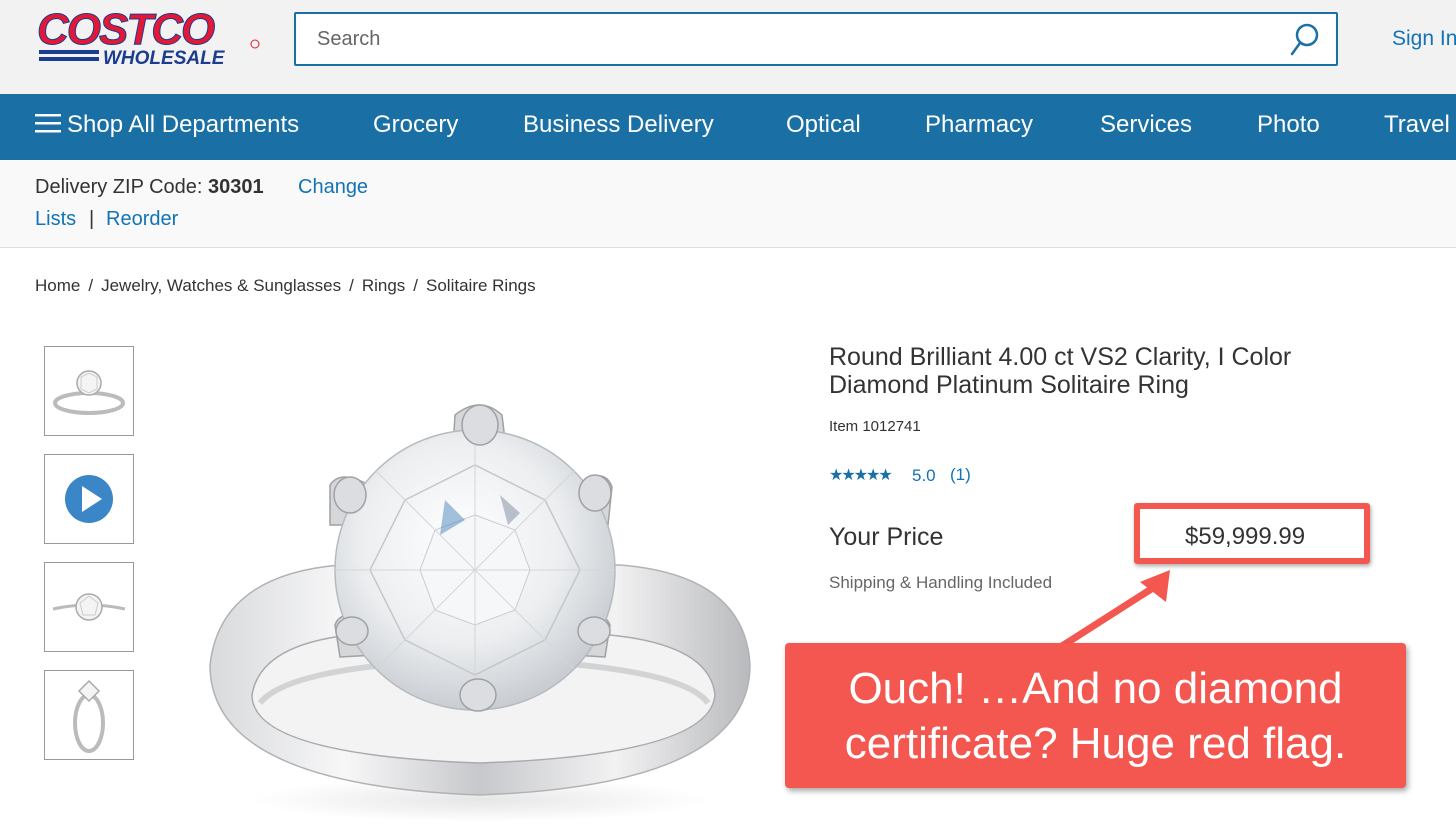 The image size is (1456, 840). I want to click on sign-in-link: Sign In, so click(1424, 39).